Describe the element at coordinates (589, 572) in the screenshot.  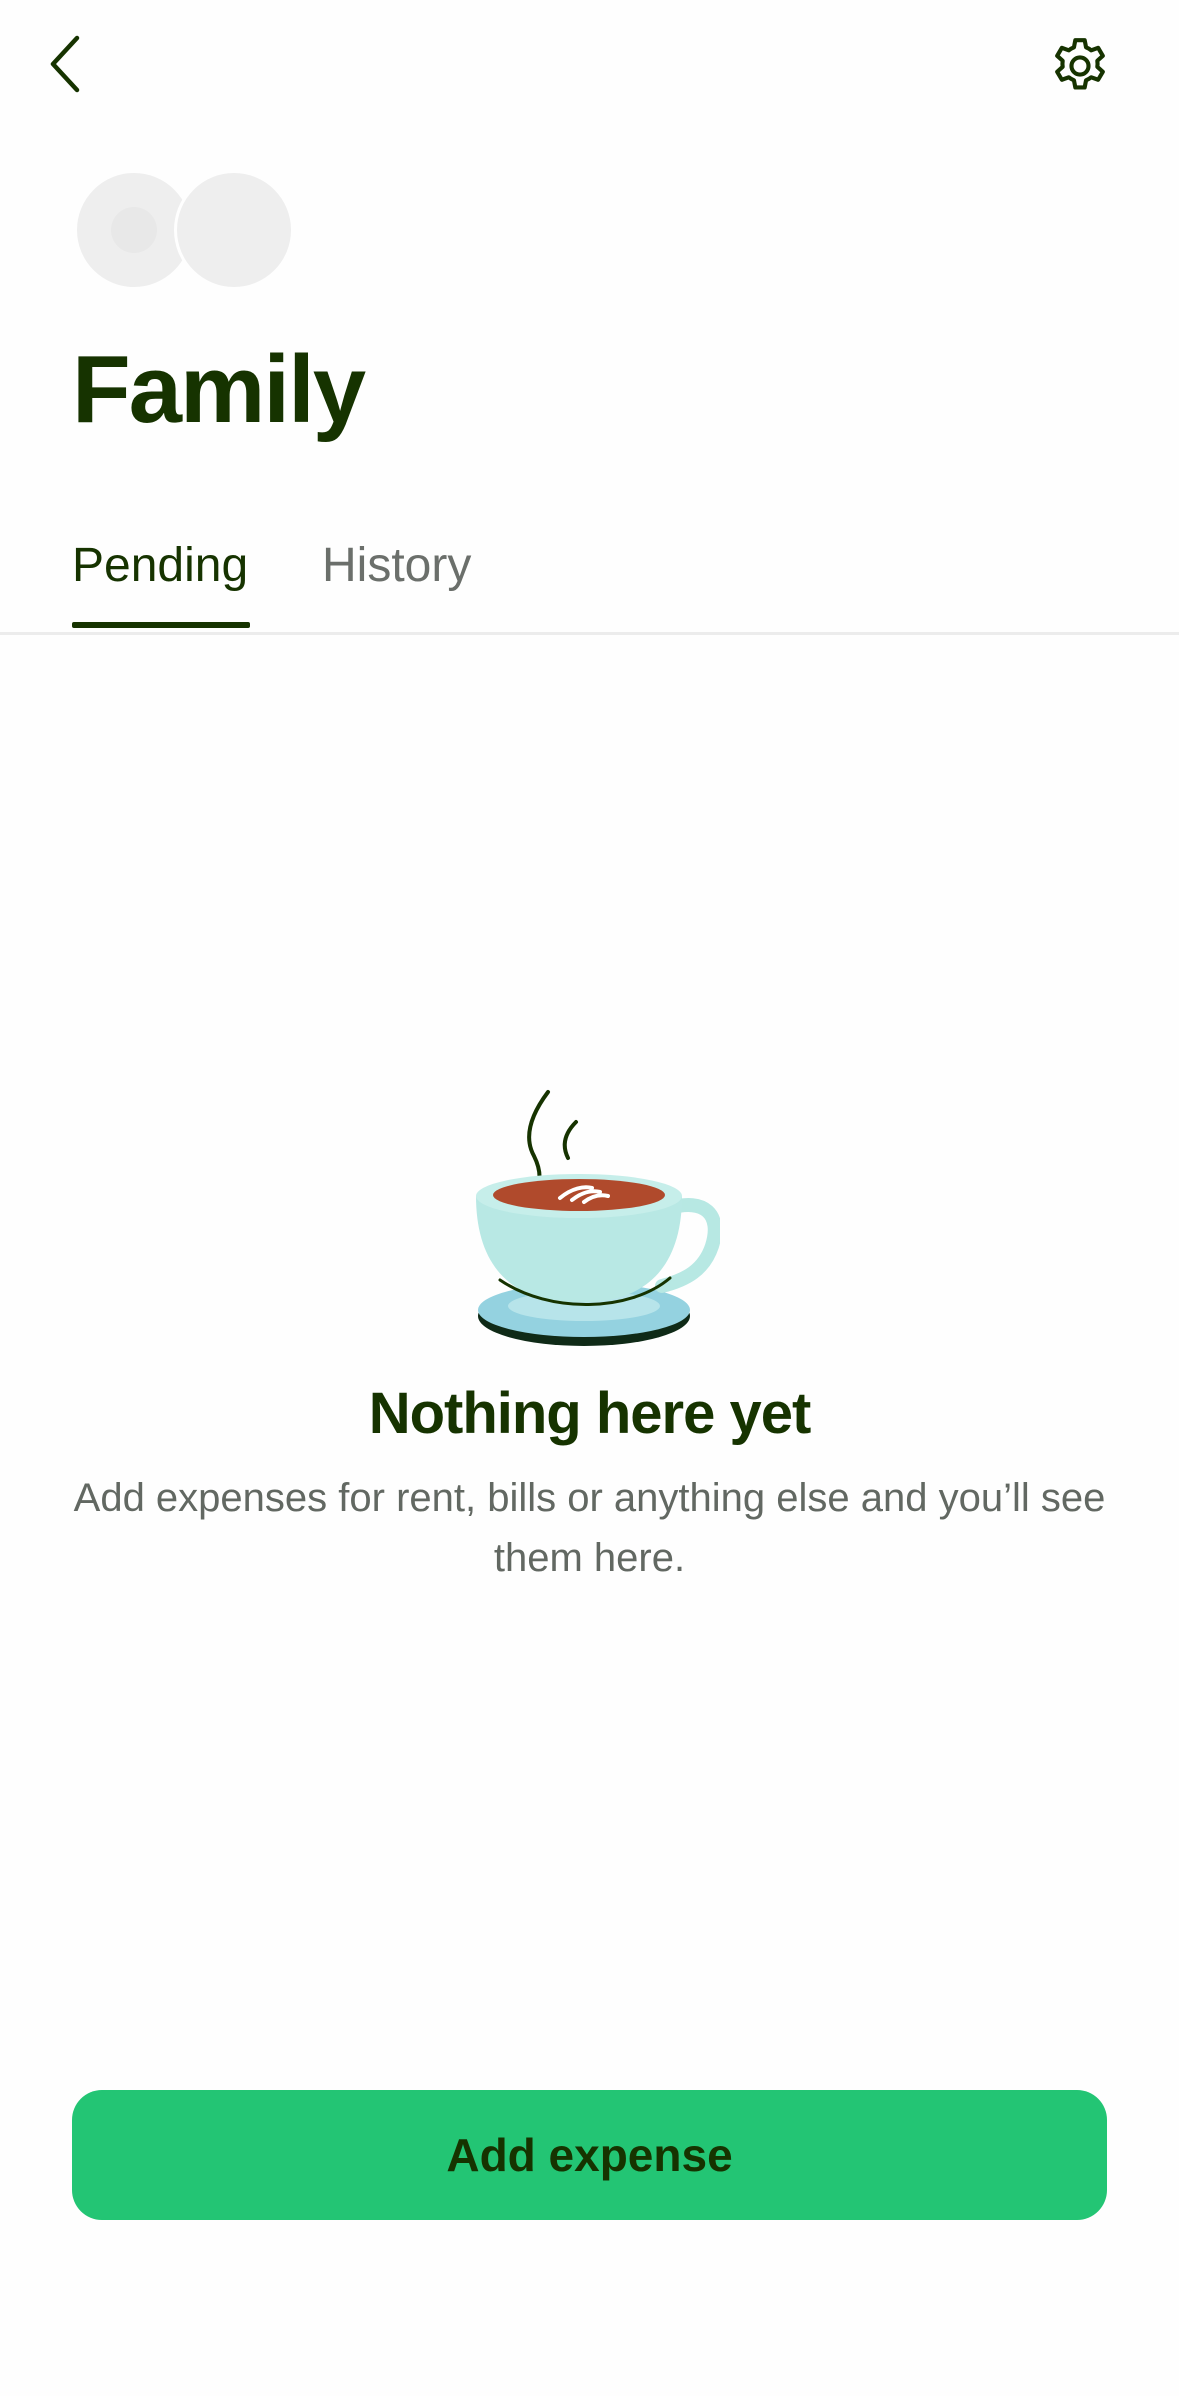
I see `tab-bar: Pending History` at that location.